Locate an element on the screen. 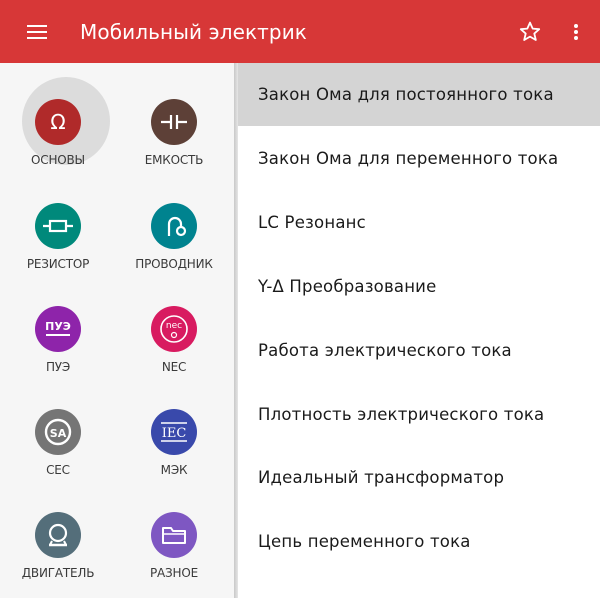  category-label: ЕМКОСТЬ is located at coordinates (174, 160).